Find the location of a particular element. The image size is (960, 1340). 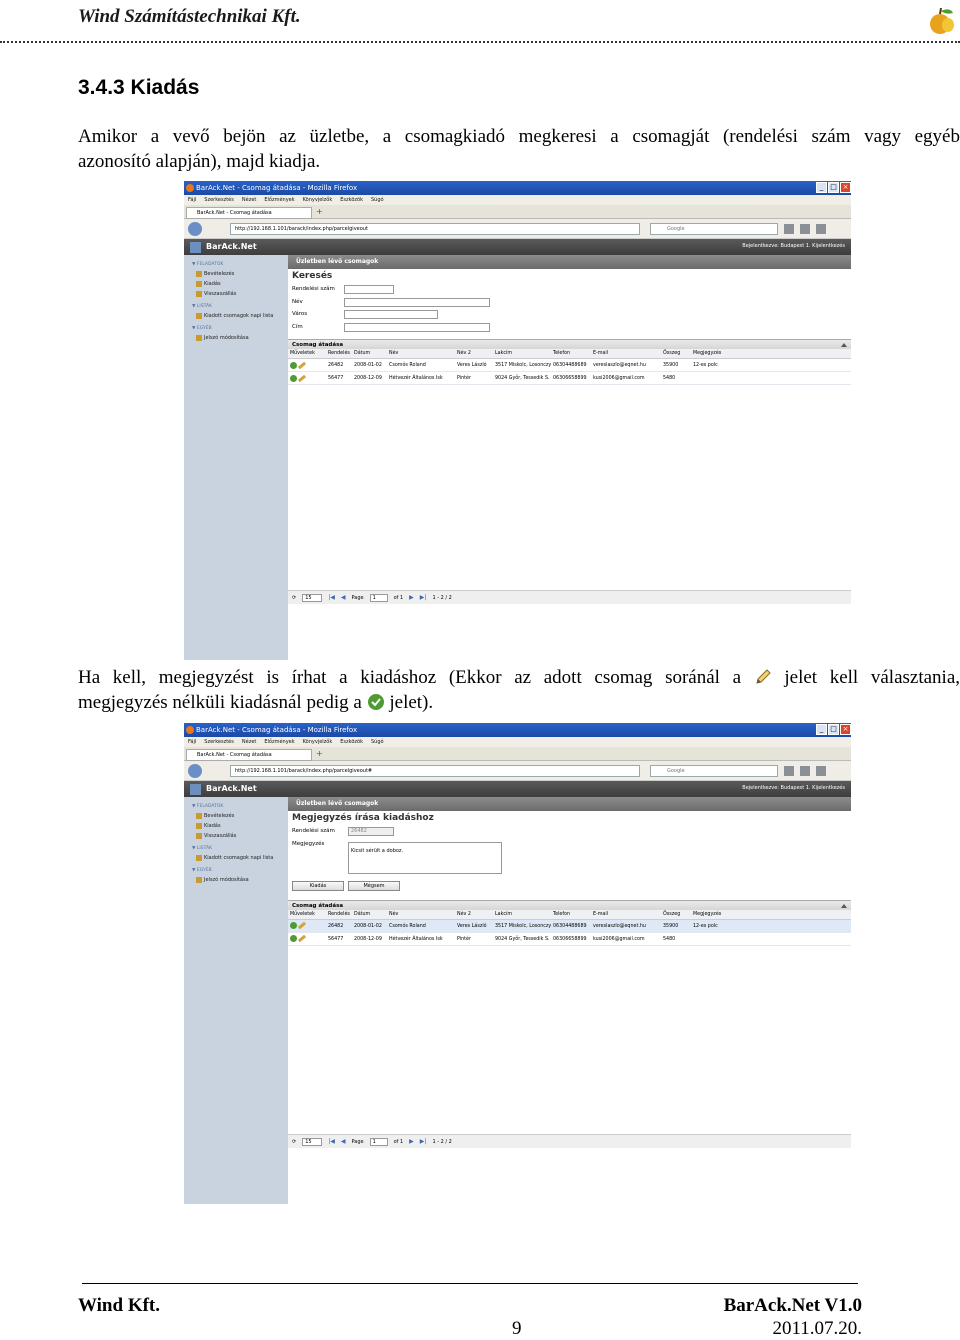

note-textarea: Kicsit sérült a doboz. is located at coordinates (425, 857).